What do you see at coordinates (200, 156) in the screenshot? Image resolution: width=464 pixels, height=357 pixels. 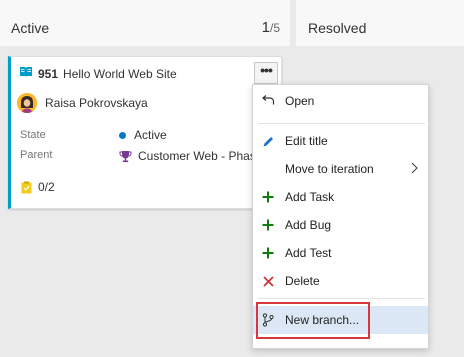 I see `parent-value: Customer Web - Phase` at bounding box center [200, 156].